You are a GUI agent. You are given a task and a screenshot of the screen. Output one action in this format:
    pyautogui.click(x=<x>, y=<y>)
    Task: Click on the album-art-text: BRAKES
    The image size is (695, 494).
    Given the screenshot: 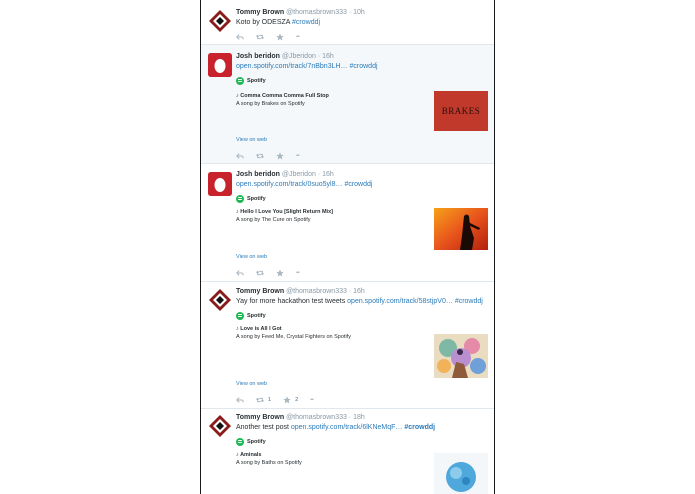 What is the action you would take?
    pyautogui.click(x=461, y=111)
    